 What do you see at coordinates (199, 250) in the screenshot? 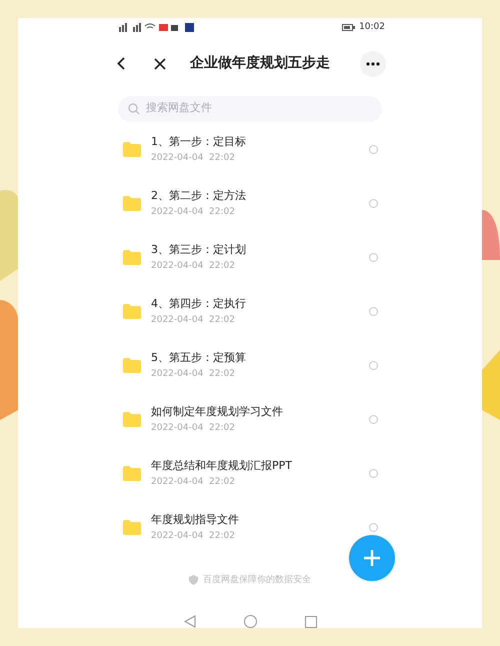
I see `file-name: 3、第三步：定计划` at bounding box center [199, 250].